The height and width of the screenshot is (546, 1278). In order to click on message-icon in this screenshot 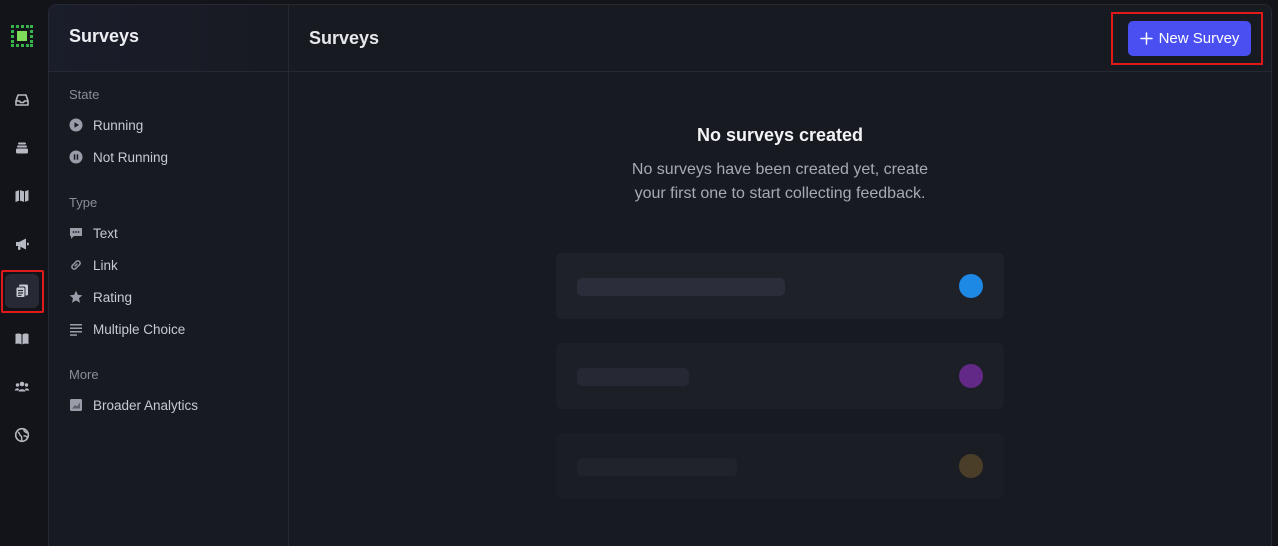, I will do `click(76, 233)`.